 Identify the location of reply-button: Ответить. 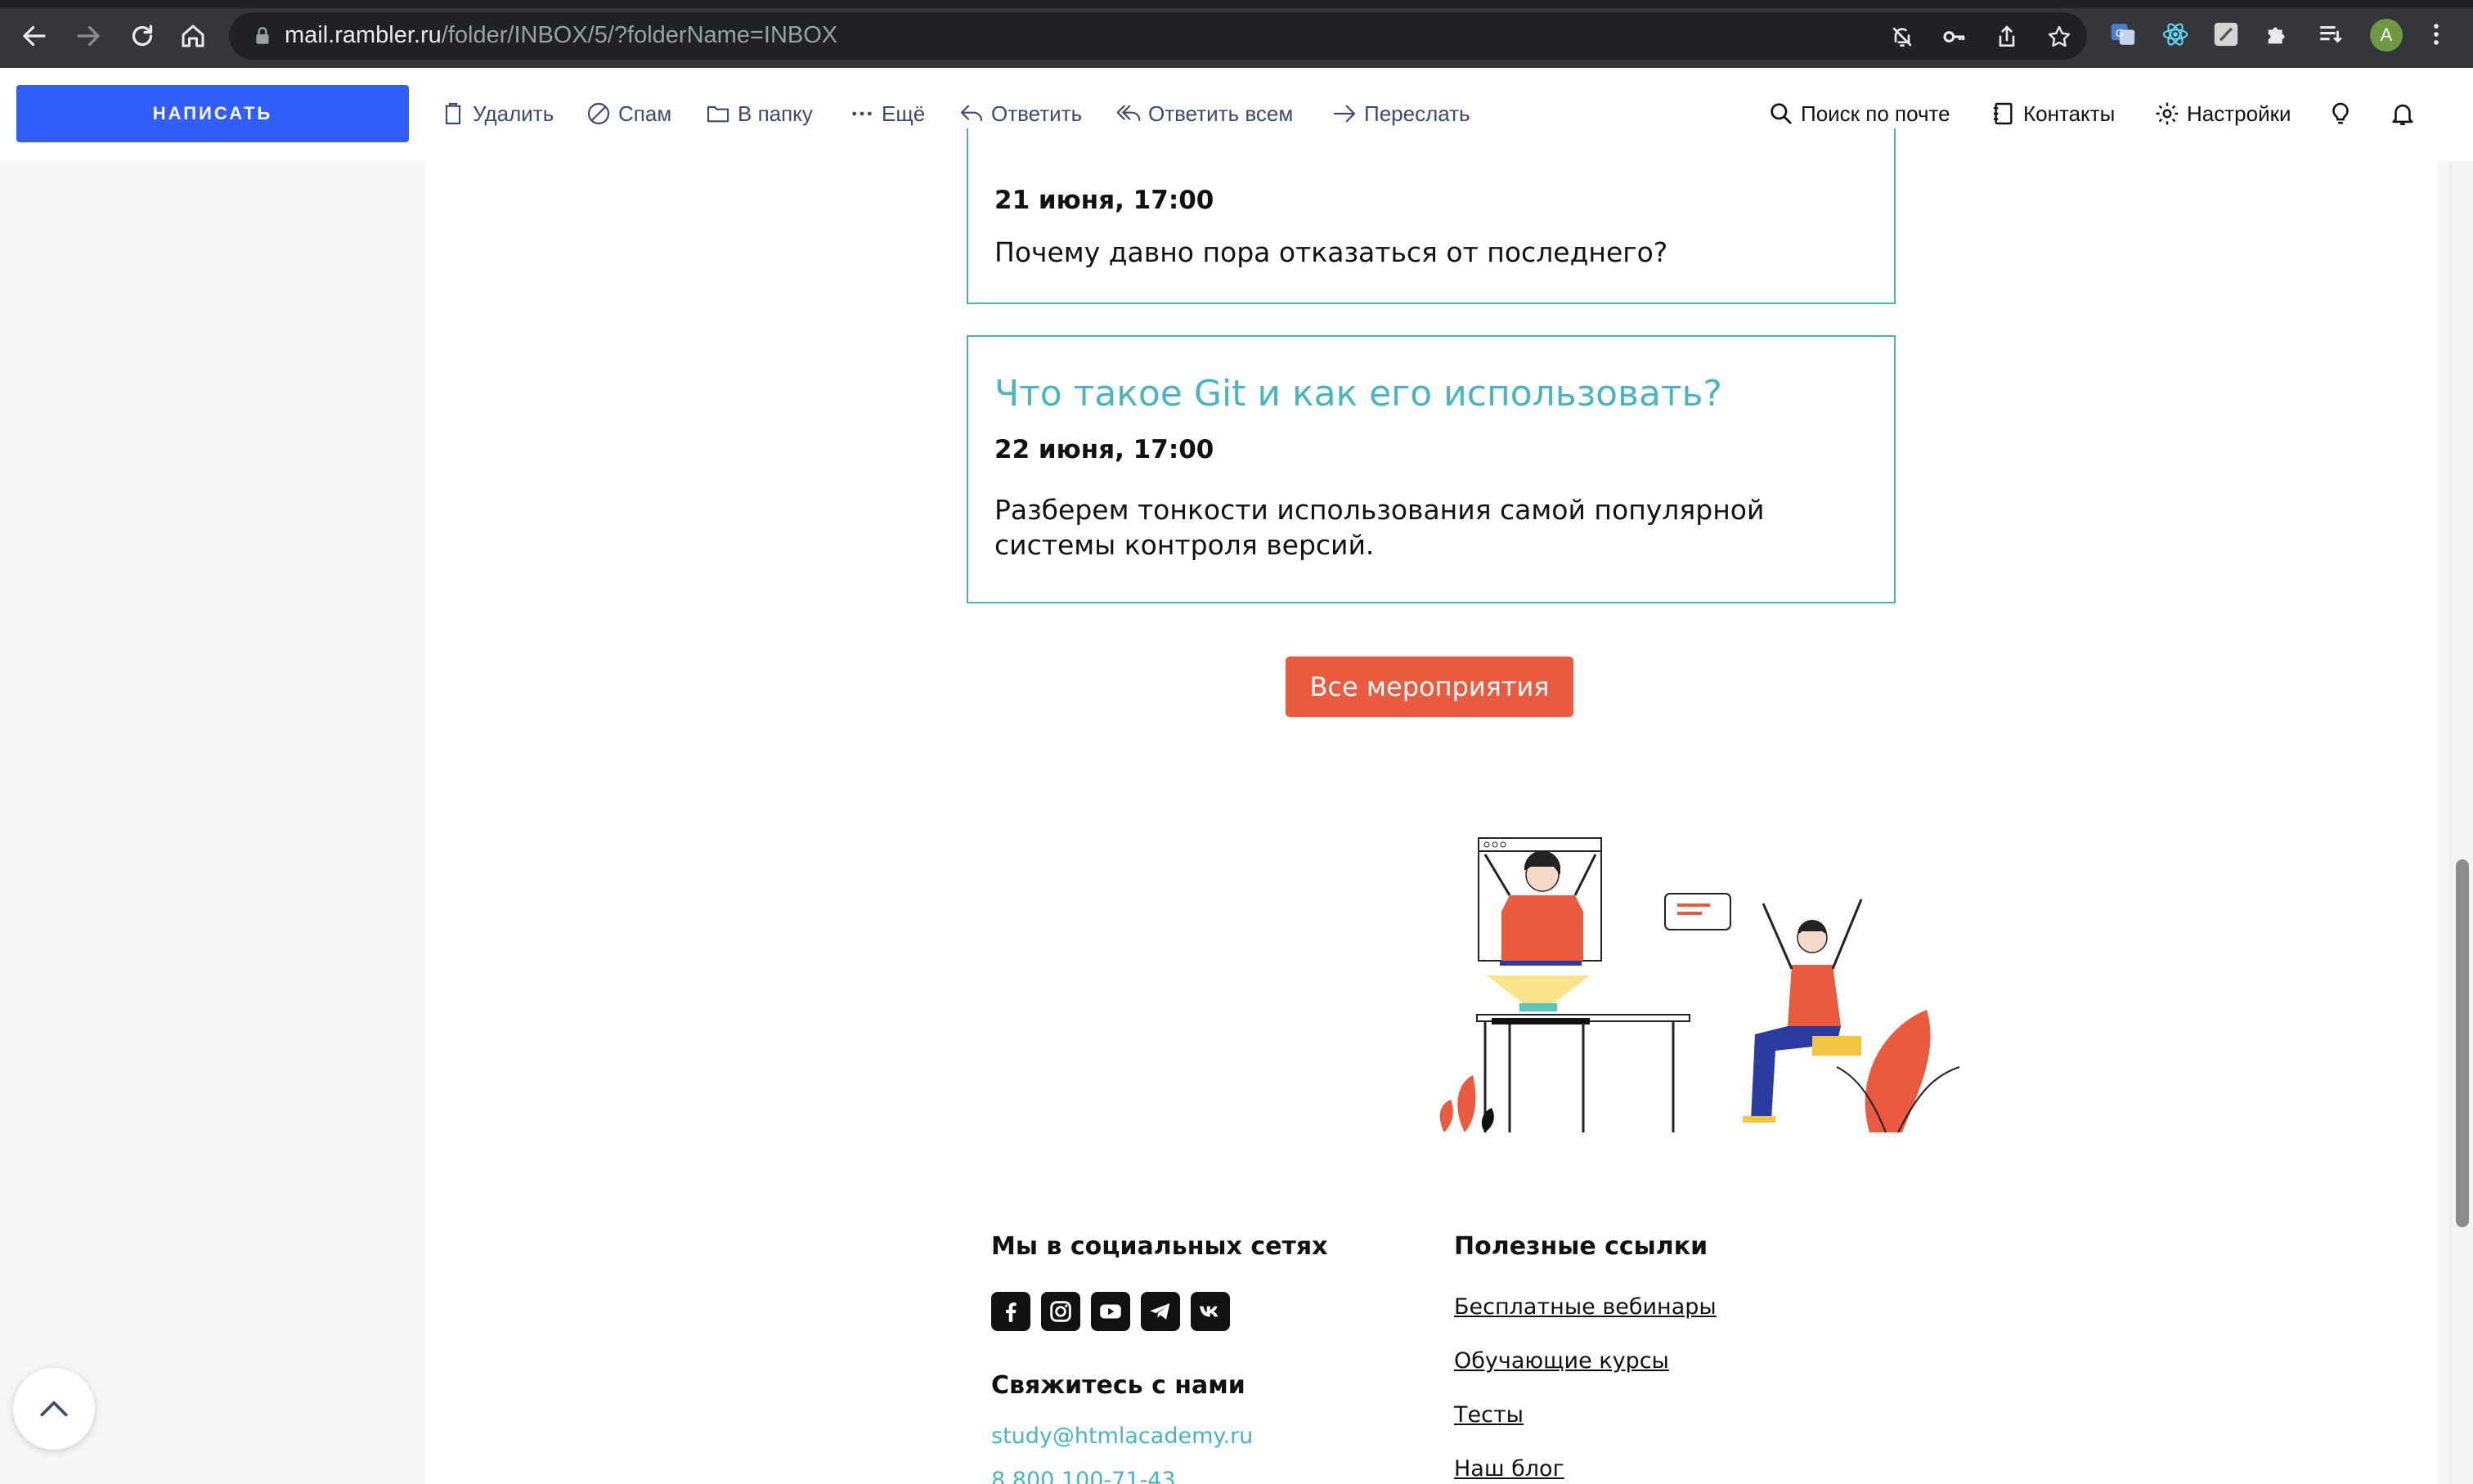
(1020, 113).